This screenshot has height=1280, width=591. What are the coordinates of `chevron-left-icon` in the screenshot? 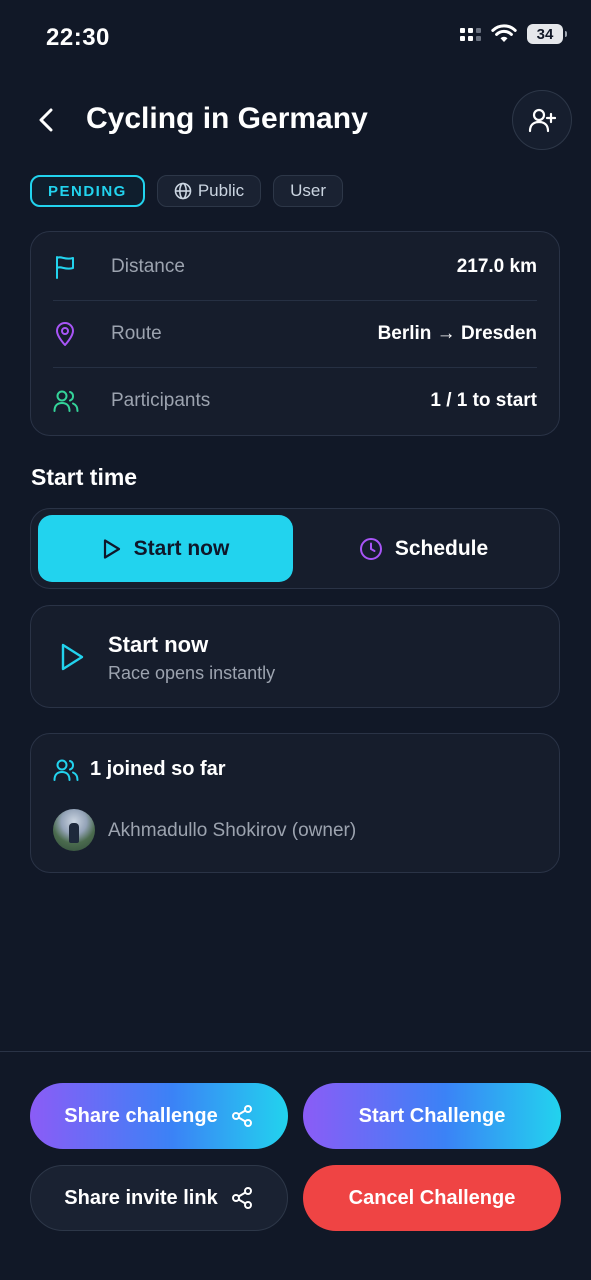 It's located at (46, 120).